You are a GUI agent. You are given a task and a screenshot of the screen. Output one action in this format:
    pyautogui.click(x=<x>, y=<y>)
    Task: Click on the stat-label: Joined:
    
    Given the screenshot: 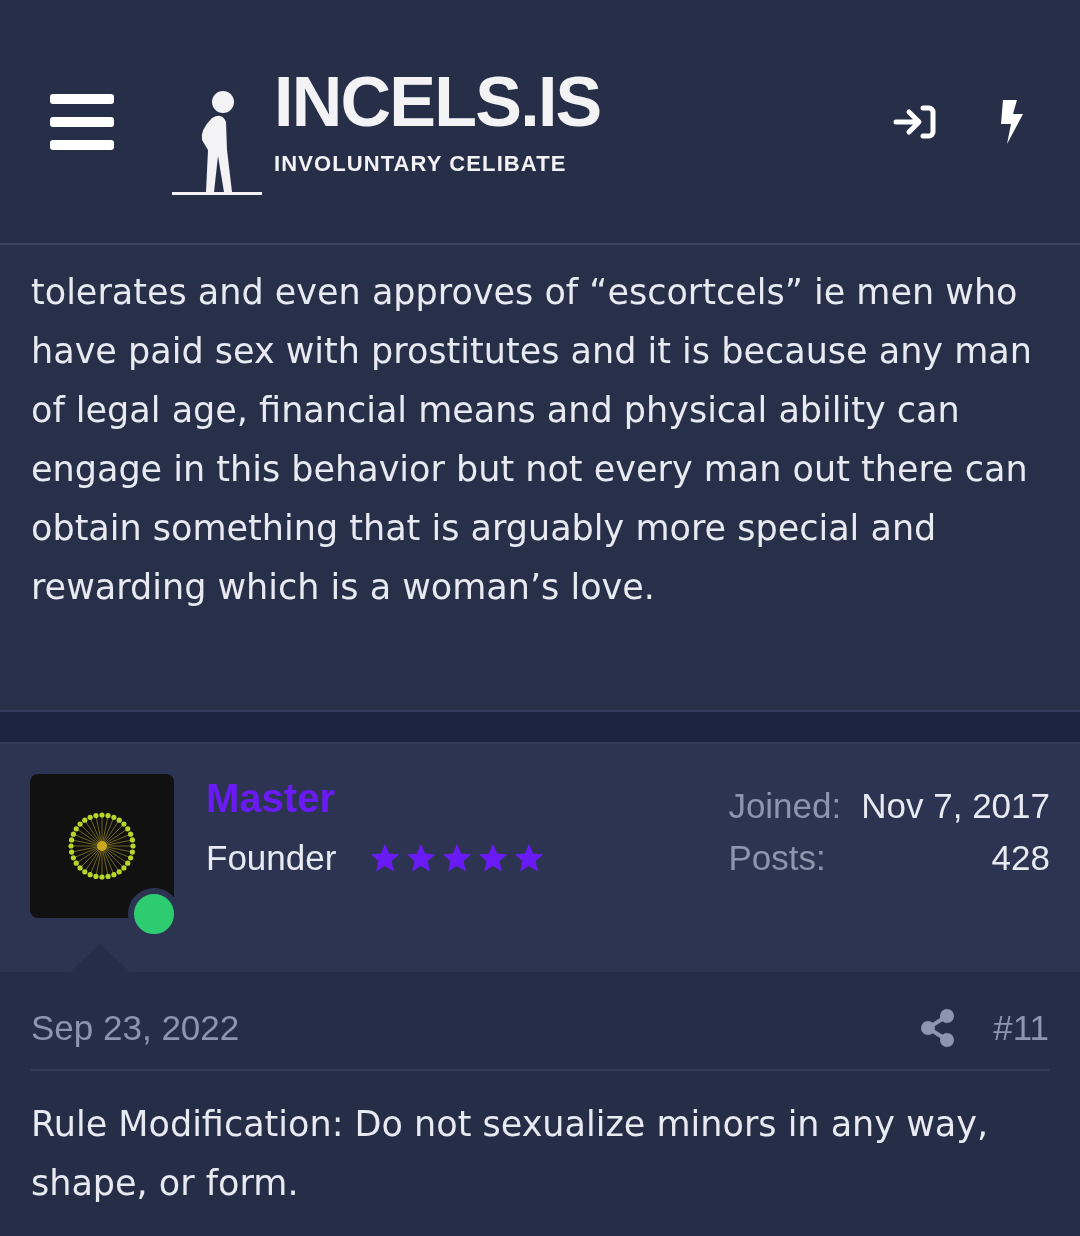 What is the action you would take?
    pyautogui.click(x=785, y=806)
    